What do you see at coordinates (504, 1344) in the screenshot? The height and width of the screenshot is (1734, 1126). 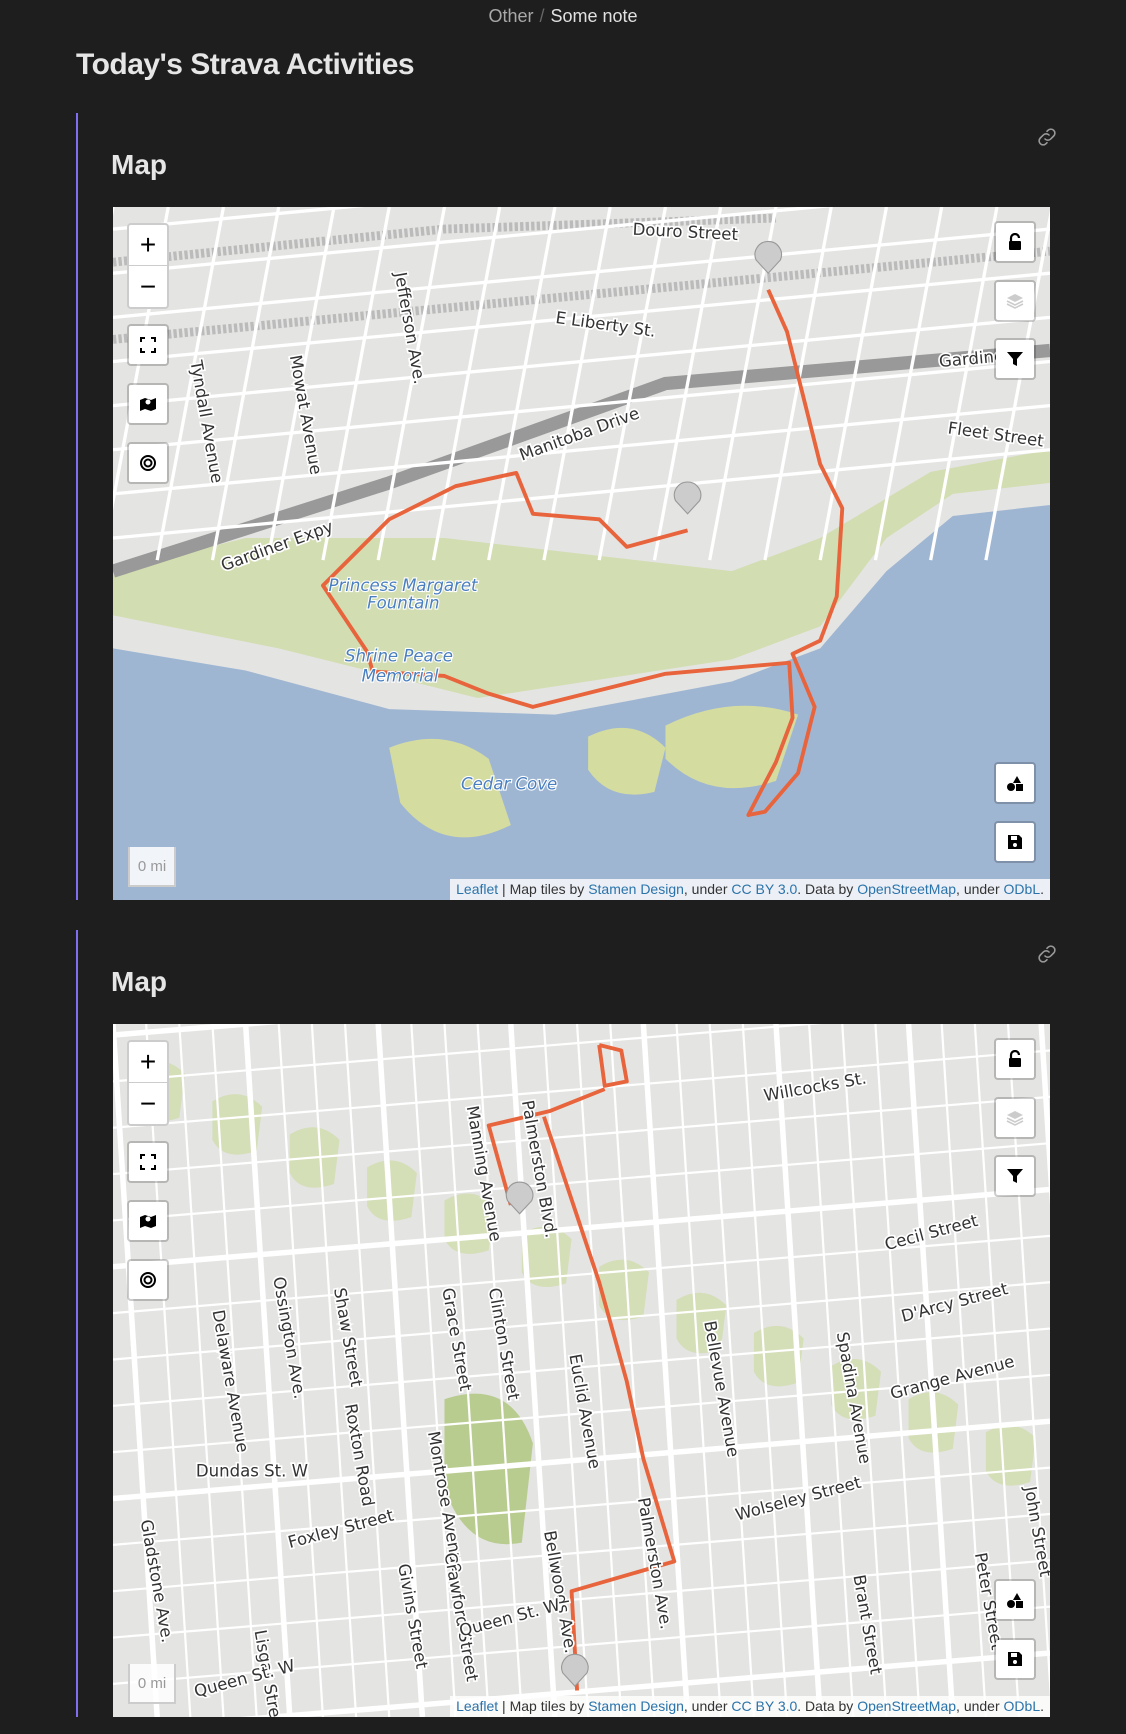 I see `street-label: Clinton Street` at bounding box center [504, 1344].